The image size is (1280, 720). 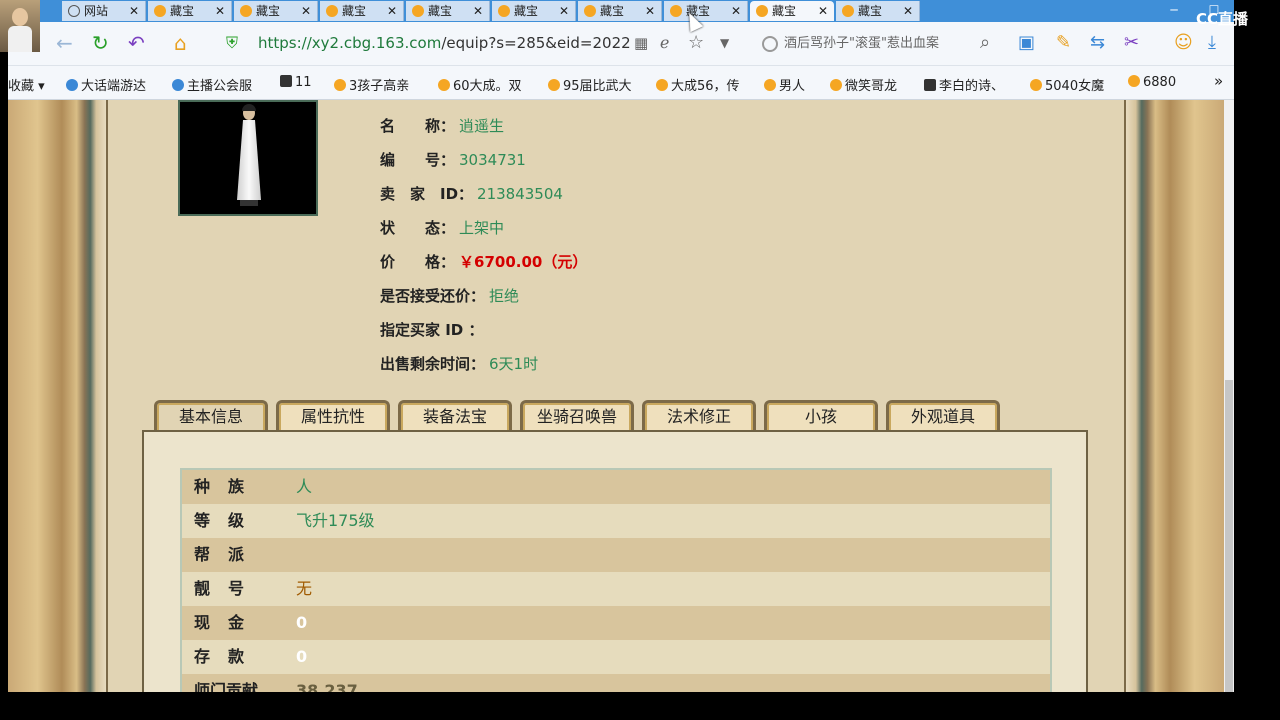 What do you see at coordinates (1097, 43) in the screenshot?
I see `translate-icon: ⇆` at bounding box center [1097, 43].